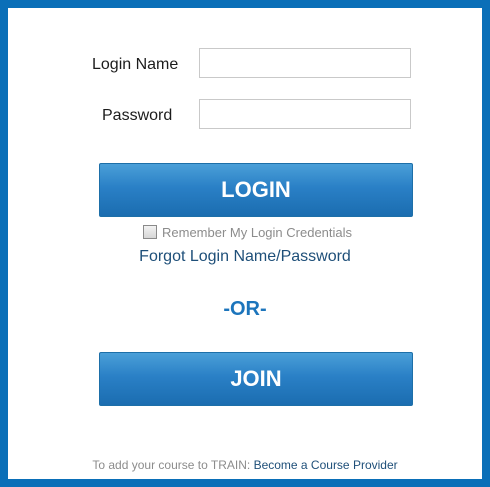 The height and width of the screenshot is (487, 490). What do you see at coordinates (256, 190) in the screenshot?
I see `login-button: LOGIN` at bounding box center [256, 190].